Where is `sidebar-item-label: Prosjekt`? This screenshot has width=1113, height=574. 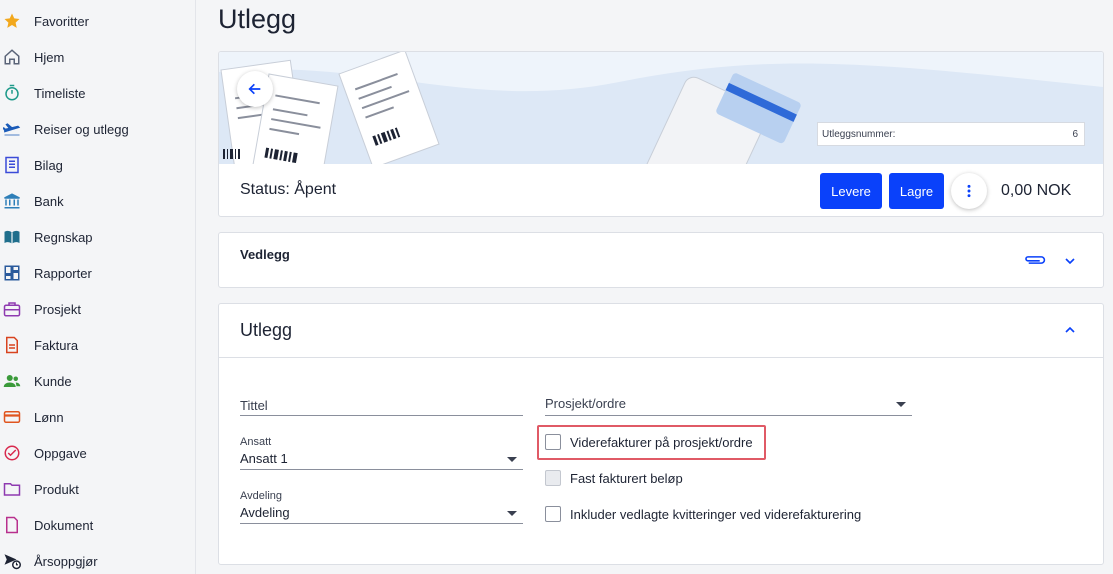
sidebar-item-label: Prosjekt is located at coordinates (57, 309).